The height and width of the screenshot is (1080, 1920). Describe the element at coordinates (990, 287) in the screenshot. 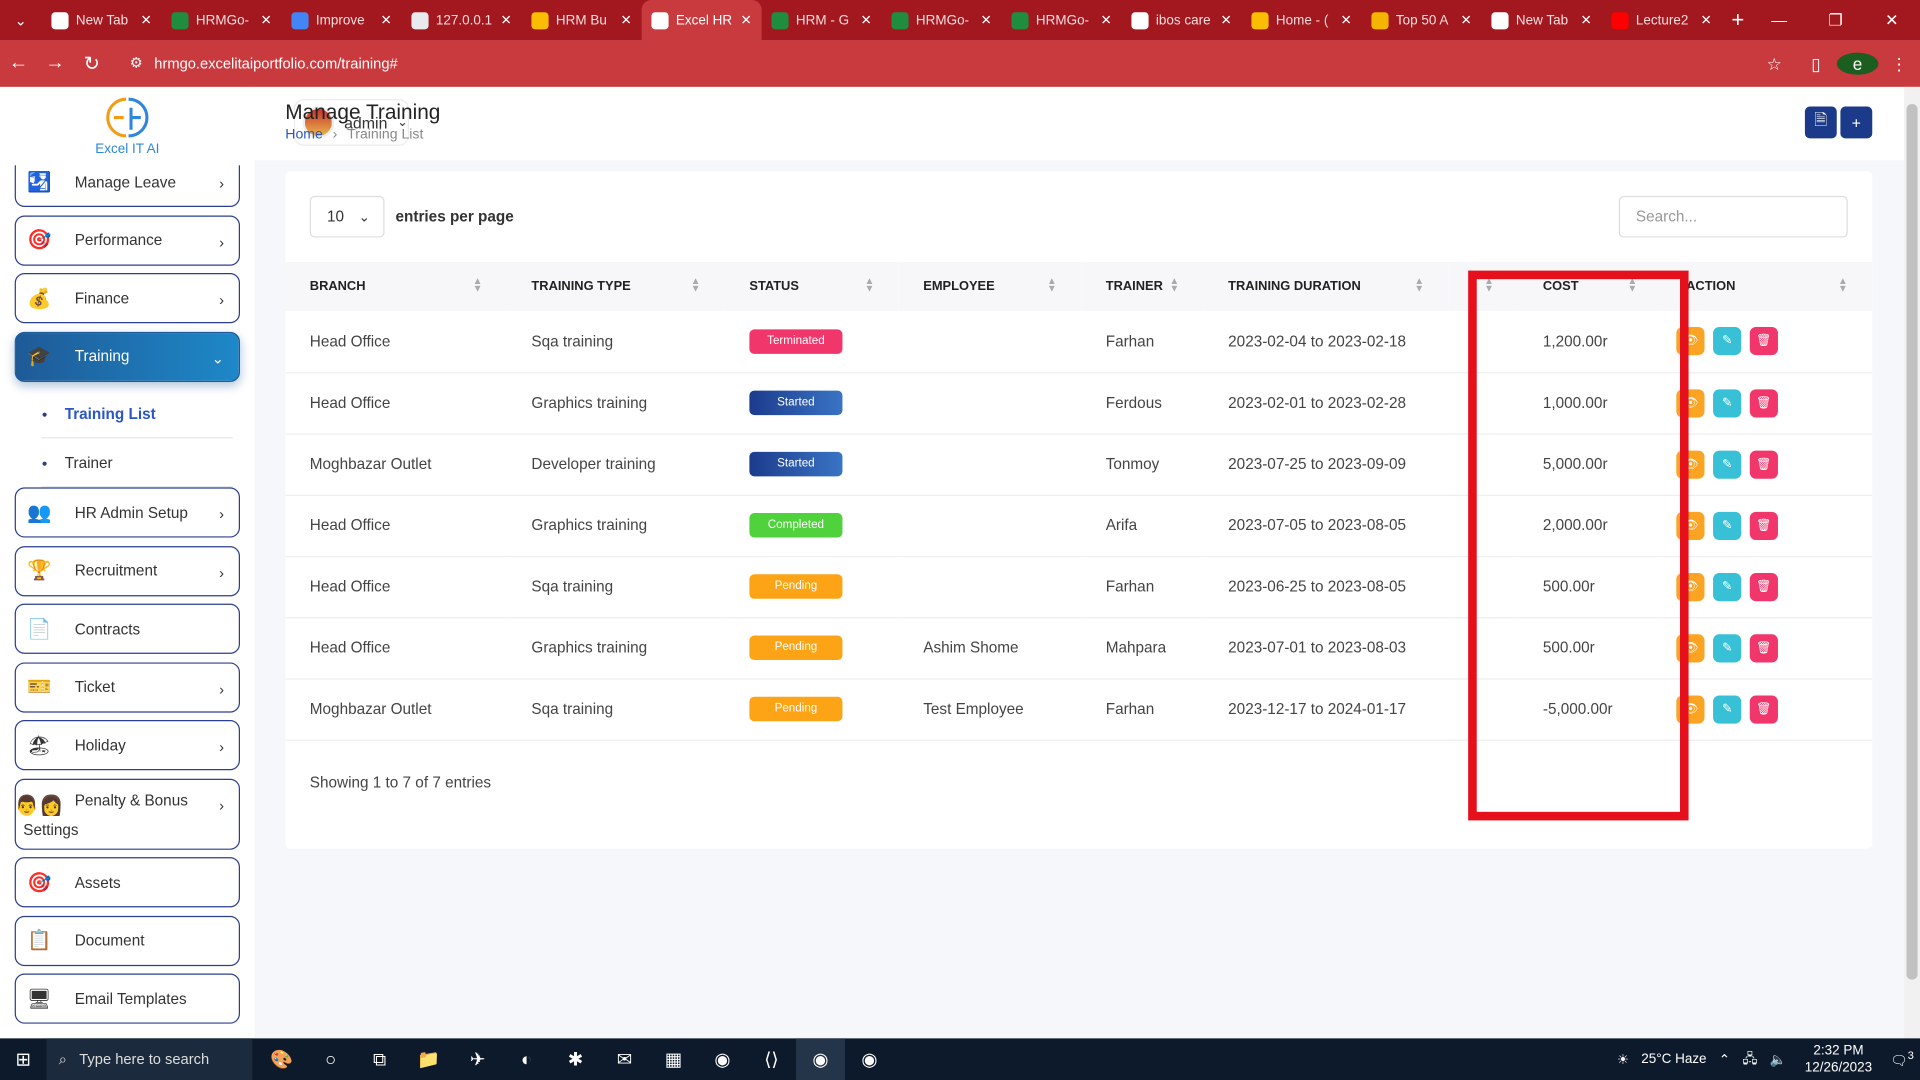

I see `column-header: Employee ▲ ▼` at that location.